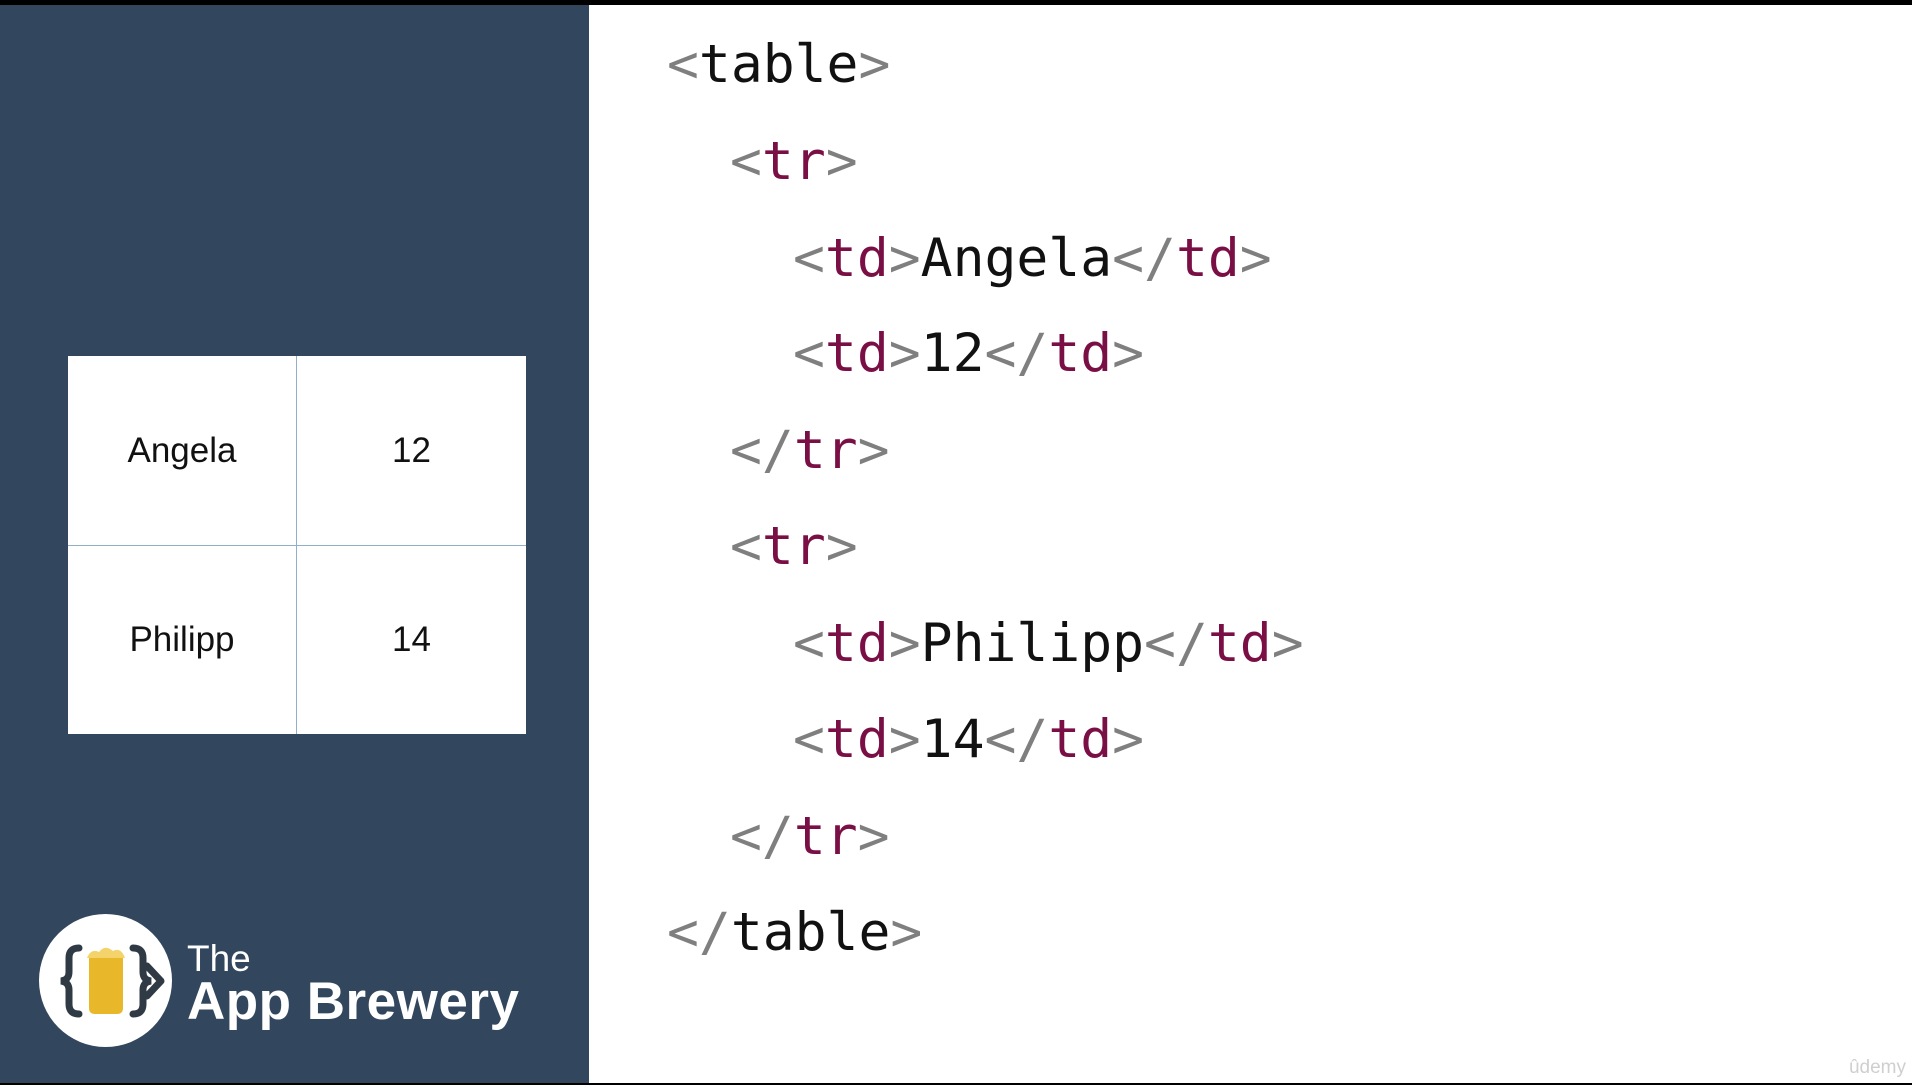  I want to click on rendered-table-preview: Angela 12 Philipp 14, so click(297, 545).